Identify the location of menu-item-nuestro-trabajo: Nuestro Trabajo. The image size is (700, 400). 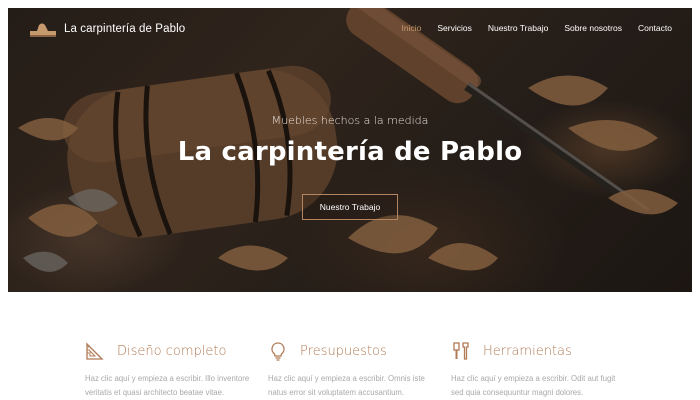
(518, 28).